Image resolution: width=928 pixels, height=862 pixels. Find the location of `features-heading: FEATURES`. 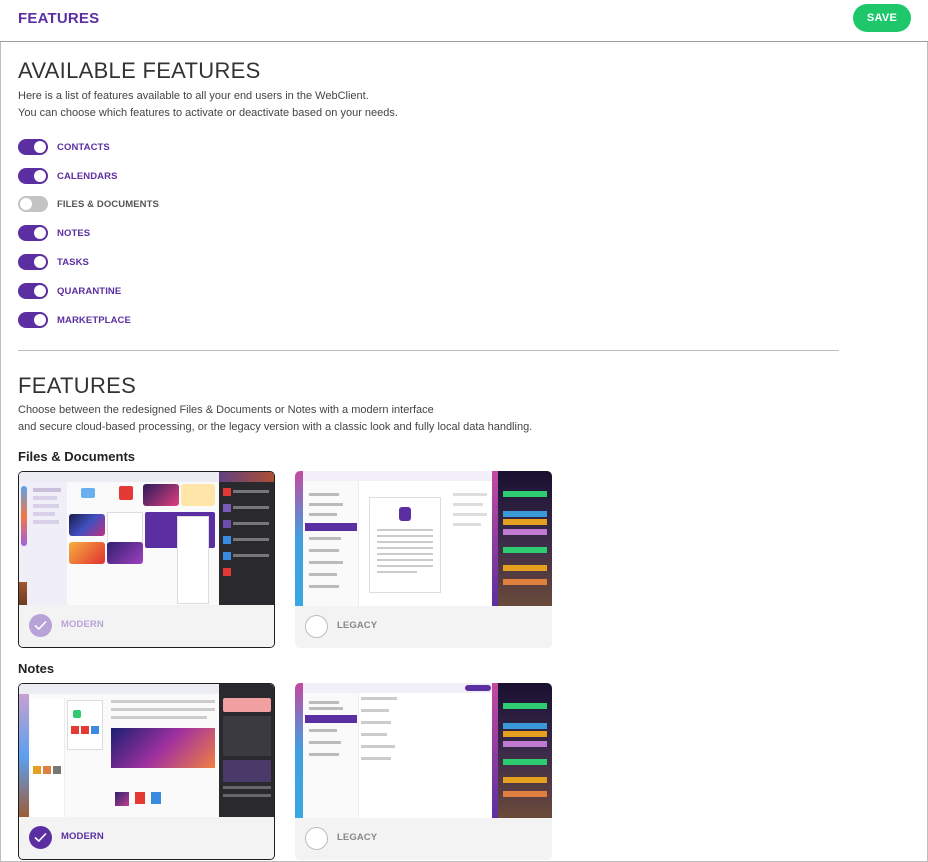

features-heading: FEATURES is located at coordinates (77, 385).